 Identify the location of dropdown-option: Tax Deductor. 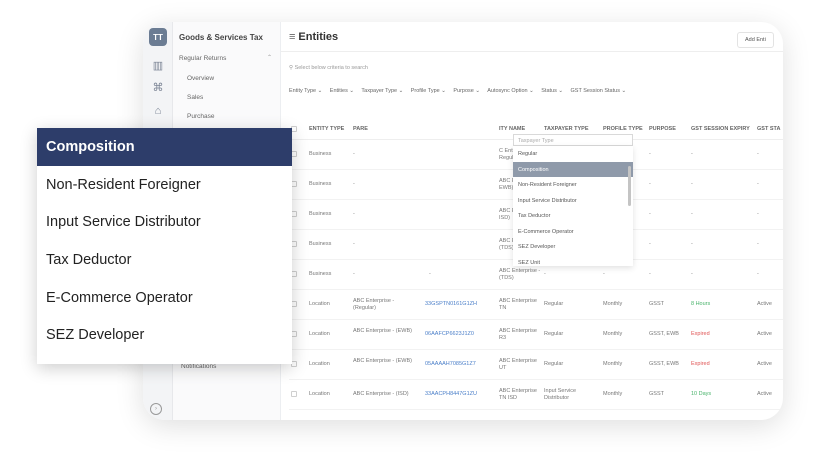
(573, 216).